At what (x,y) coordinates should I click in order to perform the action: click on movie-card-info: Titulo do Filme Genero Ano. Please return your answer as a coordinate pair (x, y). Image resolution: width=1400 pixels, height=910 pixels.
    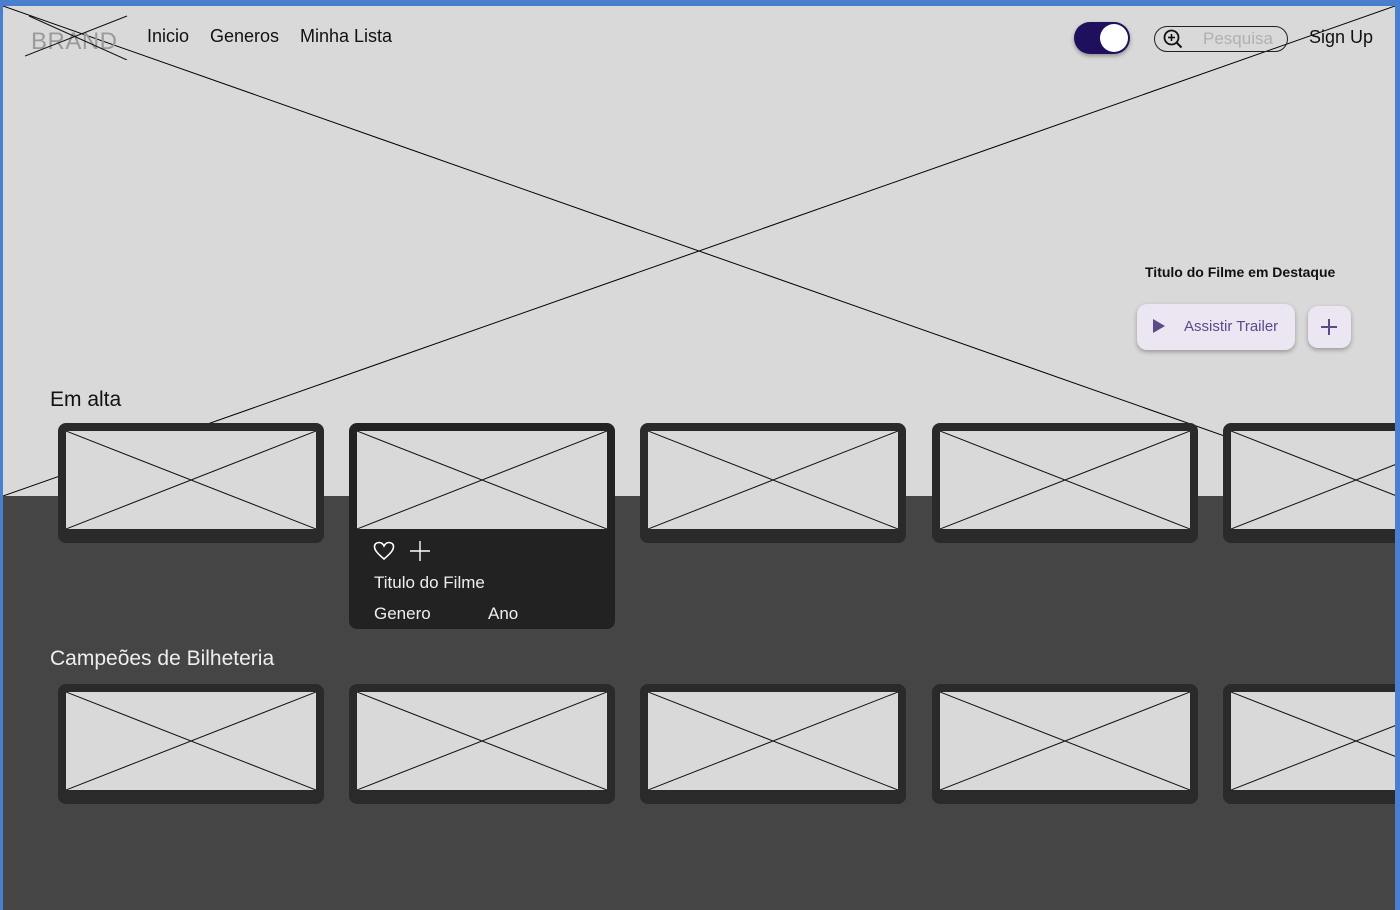
    Looking at the image, I should click on (482, 579).